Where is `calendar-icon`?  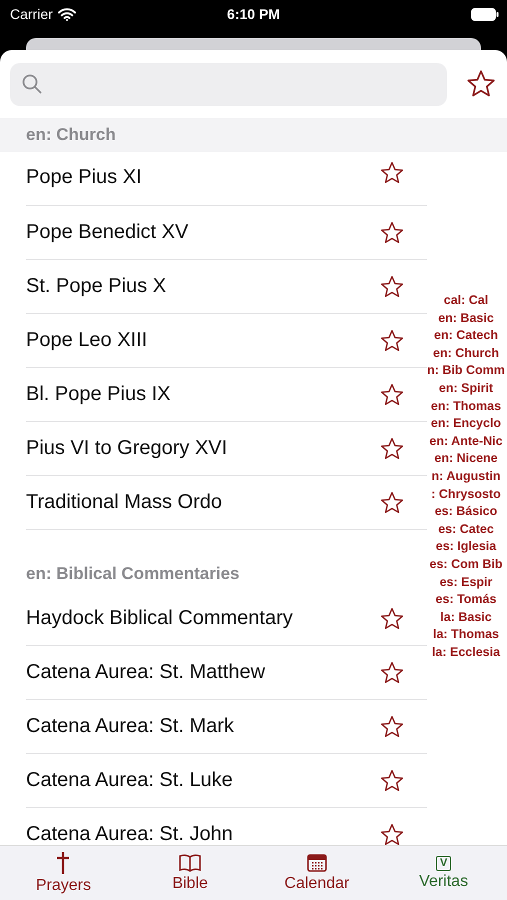 calendar-icon is located at coordinates (316, 863).